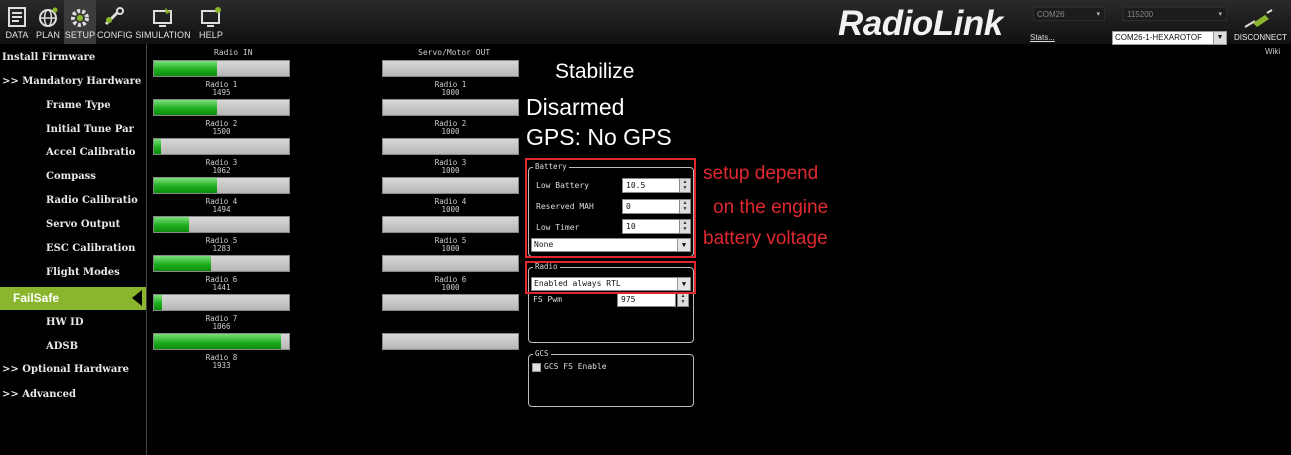  Describe the element at coordinates (1260, 37) in the screenshot. I see `disconnect-button: DISCONNECT` at that location.